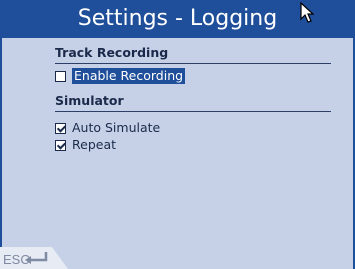  What do you see at coordinates (116, 128) in the screenshot?
I see `auto-simulate-label: Auto Simulate` at bounding box center [116, 128].